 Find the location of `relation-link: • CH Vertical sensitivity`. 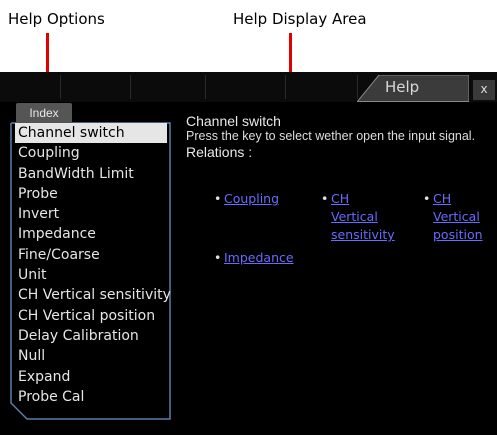

relation-link: • CH Vertical sensitivity is located at coordinates (358, 217).